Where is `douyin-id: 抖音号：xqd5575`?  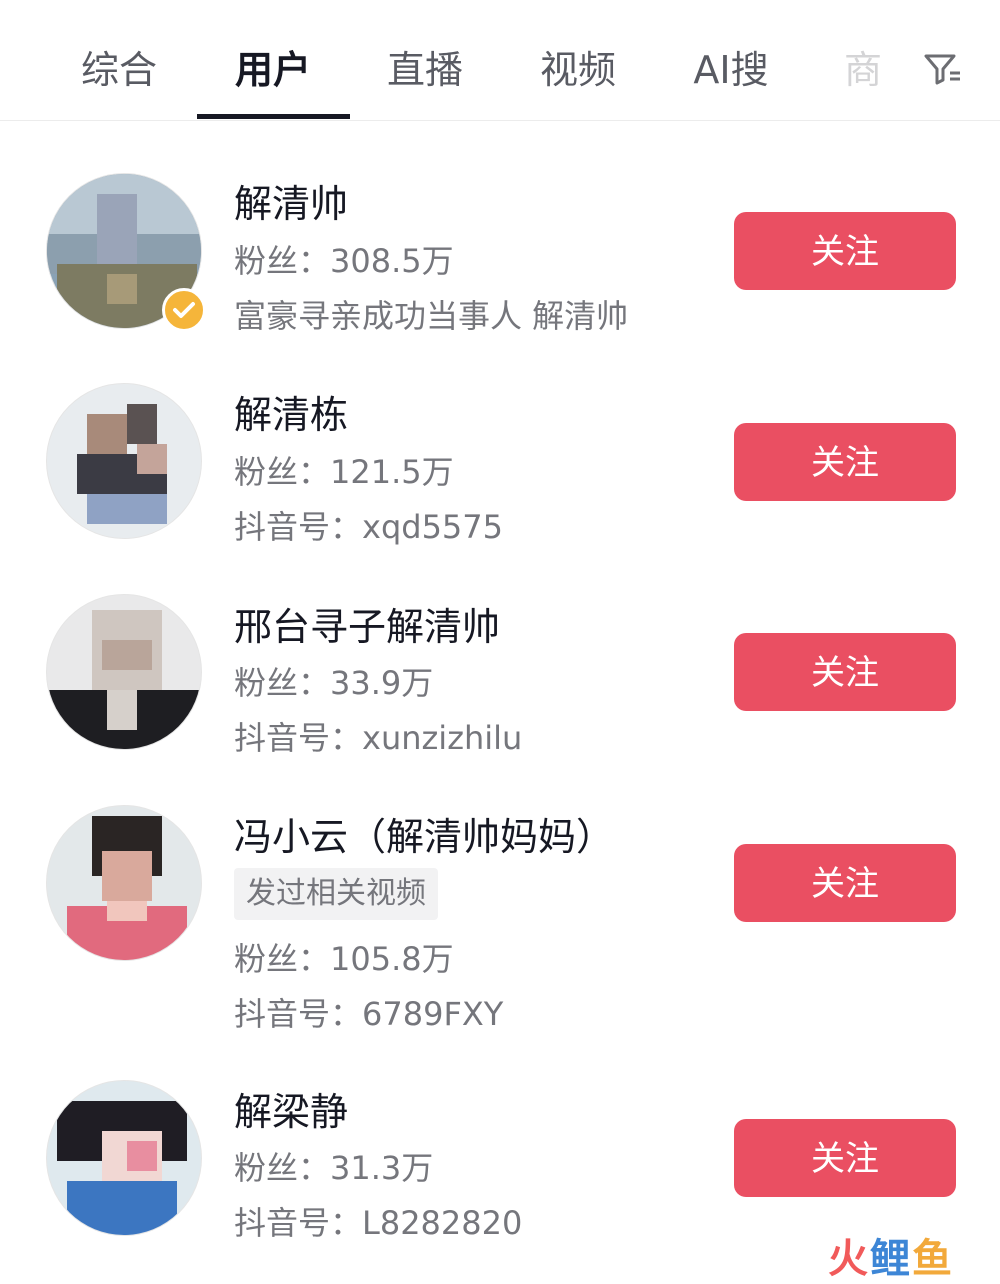
douyin-id: 抖音号：xqd5575 is located at coordinates (369, 527).